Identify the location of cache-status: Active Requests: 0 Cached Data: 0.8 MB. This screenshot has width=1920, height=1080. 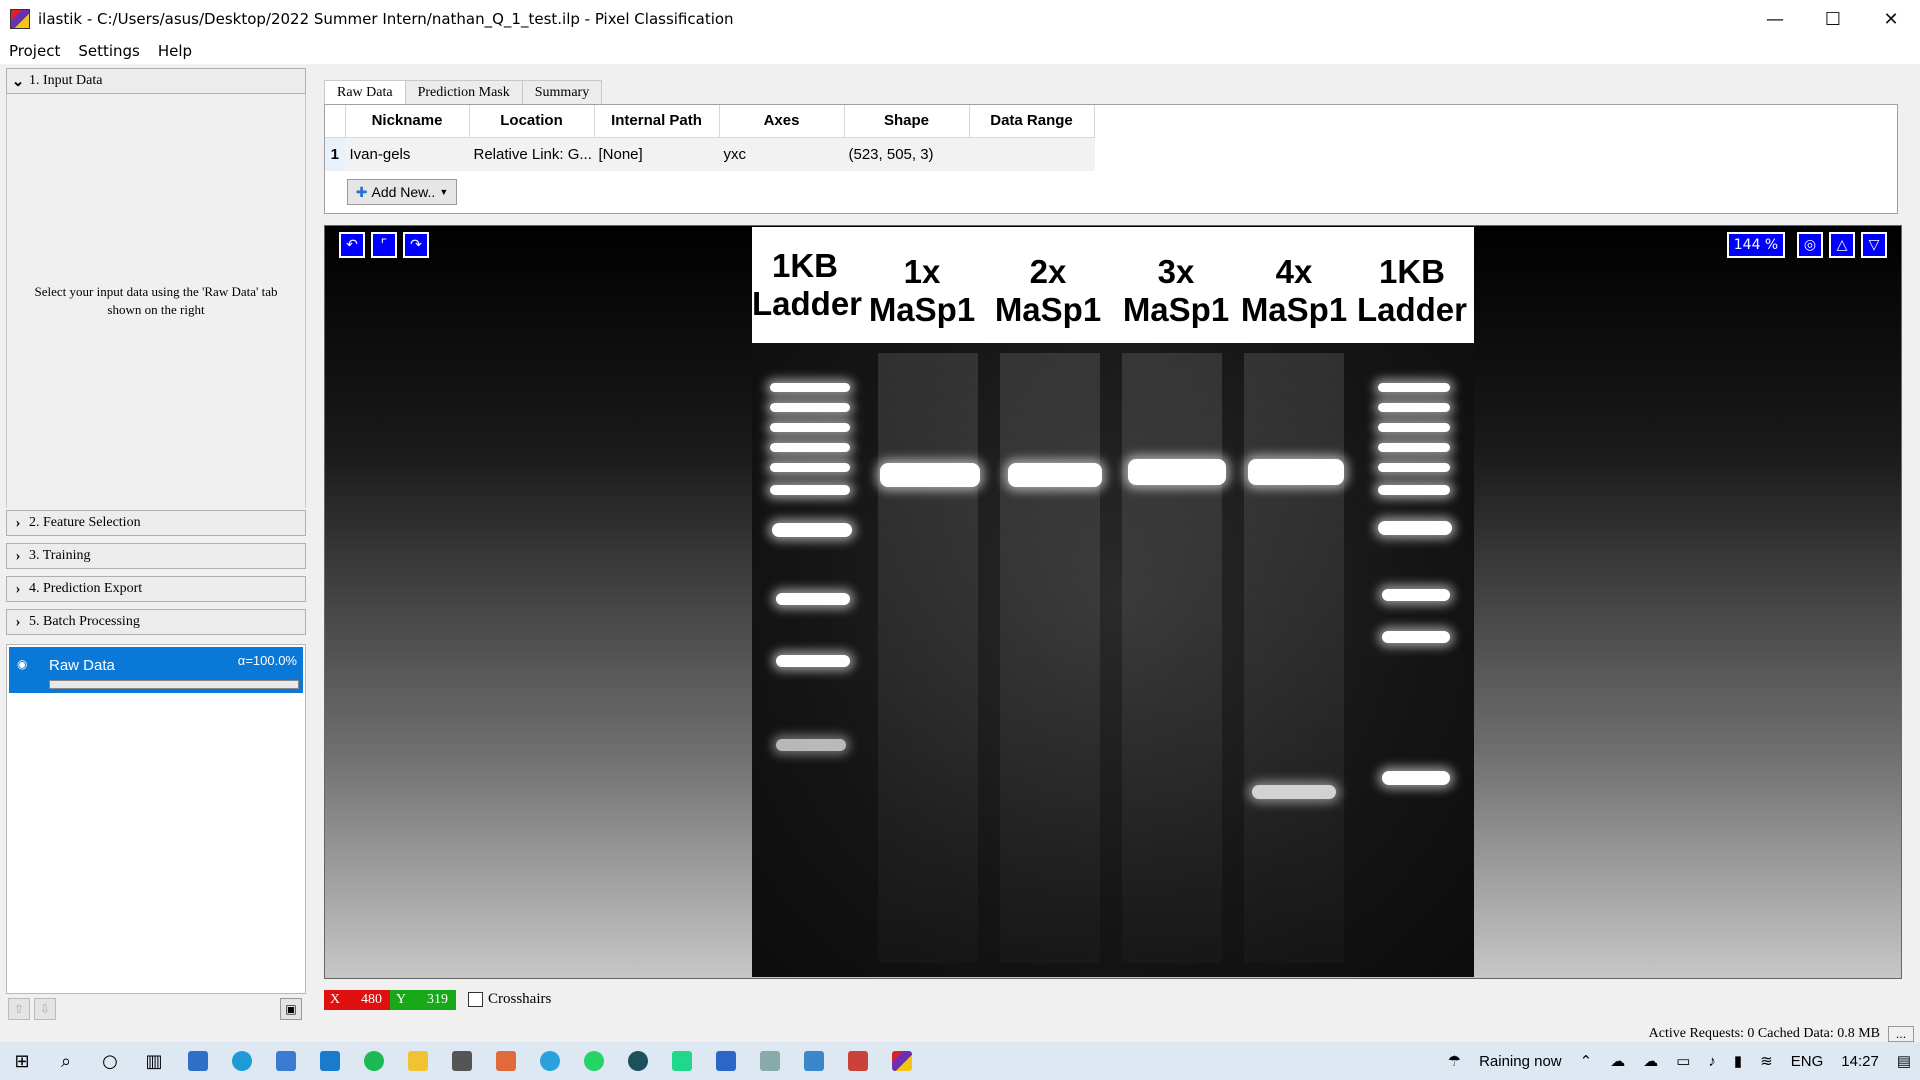
(1764, 1033).